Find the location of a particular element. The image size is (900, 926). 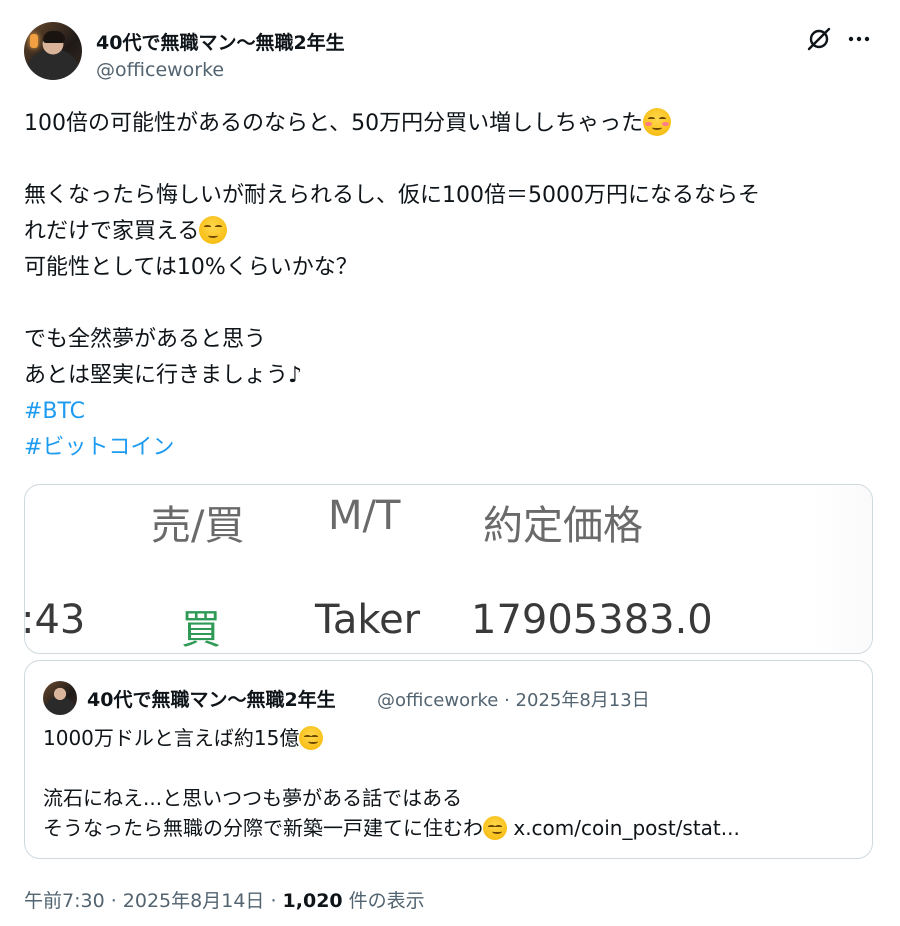

post-line-5: でも全然夢があると思う is located at coordinates (145, 339).